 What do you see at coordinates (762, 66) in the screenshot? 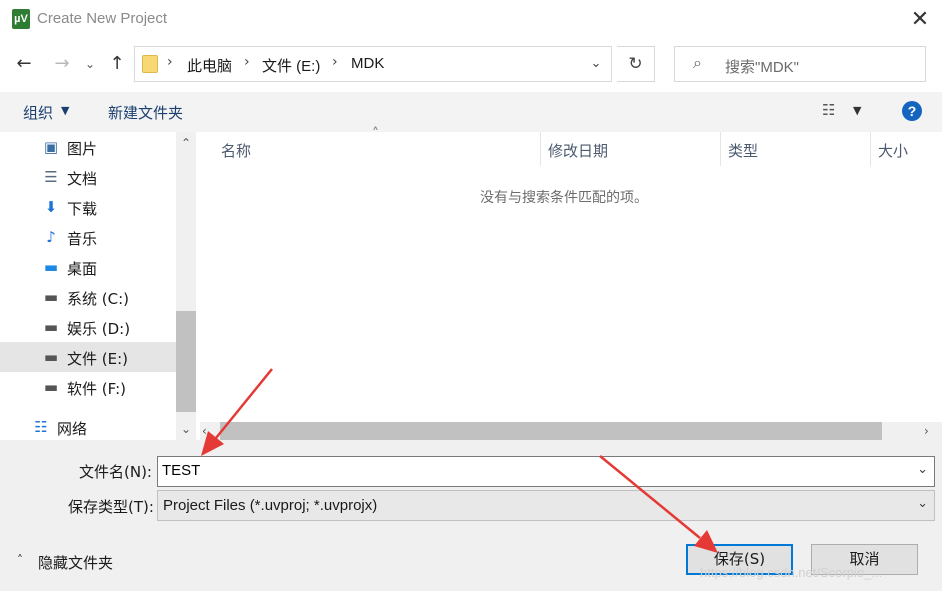
I see `search-input: 搜索"MDK"` at bounding box center [762, 66].